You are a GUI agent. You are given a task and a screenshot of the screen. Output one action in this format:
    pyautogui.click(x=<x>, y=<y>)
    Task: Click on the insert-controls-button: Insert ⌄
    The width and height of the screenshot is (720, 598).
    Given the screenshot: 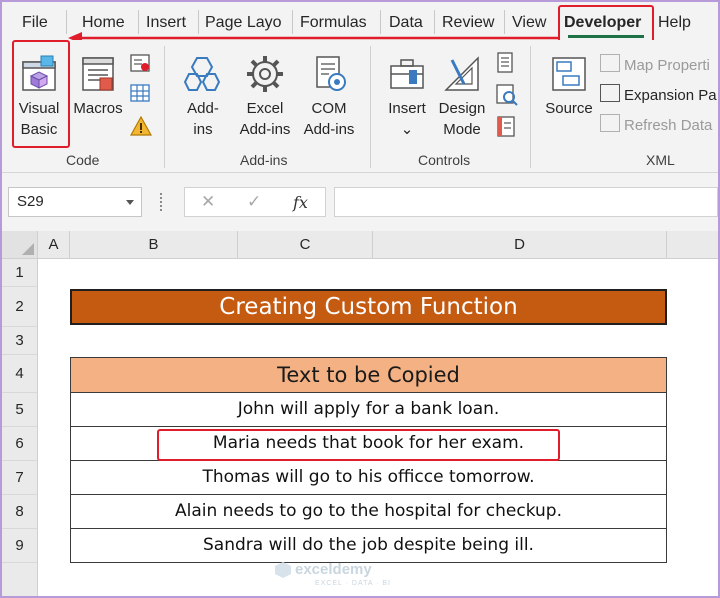 What is the action you would take?
    pyautogui.click(x=407, y=97)
    